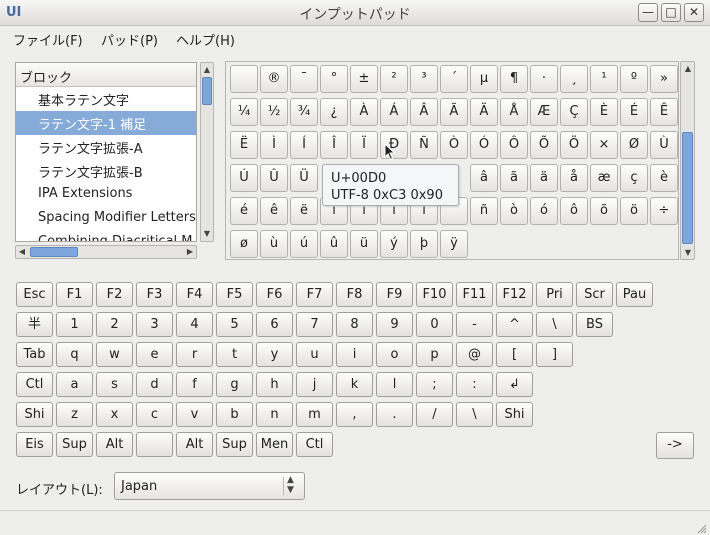  I want to click on char-button: Í, so click(304, 145).